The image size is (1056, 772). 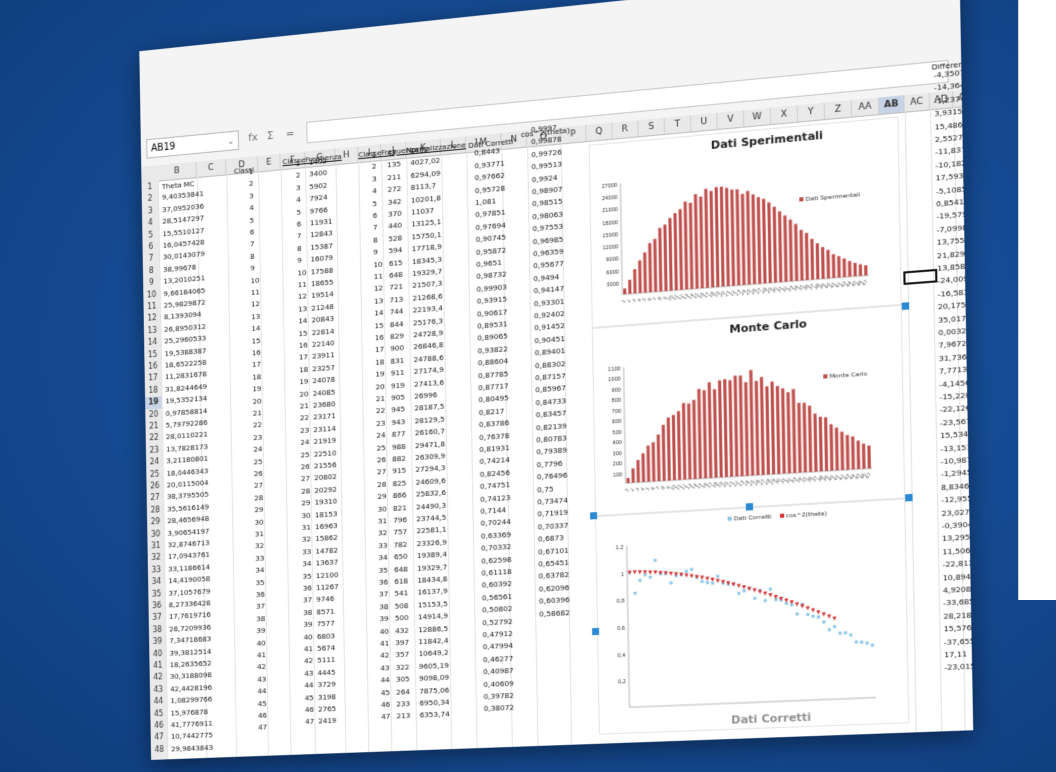 What do you see at coordinates (952, 86) in the screenshot?
I see `cell-ad: -14,3641` at bounding box center [952, 86].